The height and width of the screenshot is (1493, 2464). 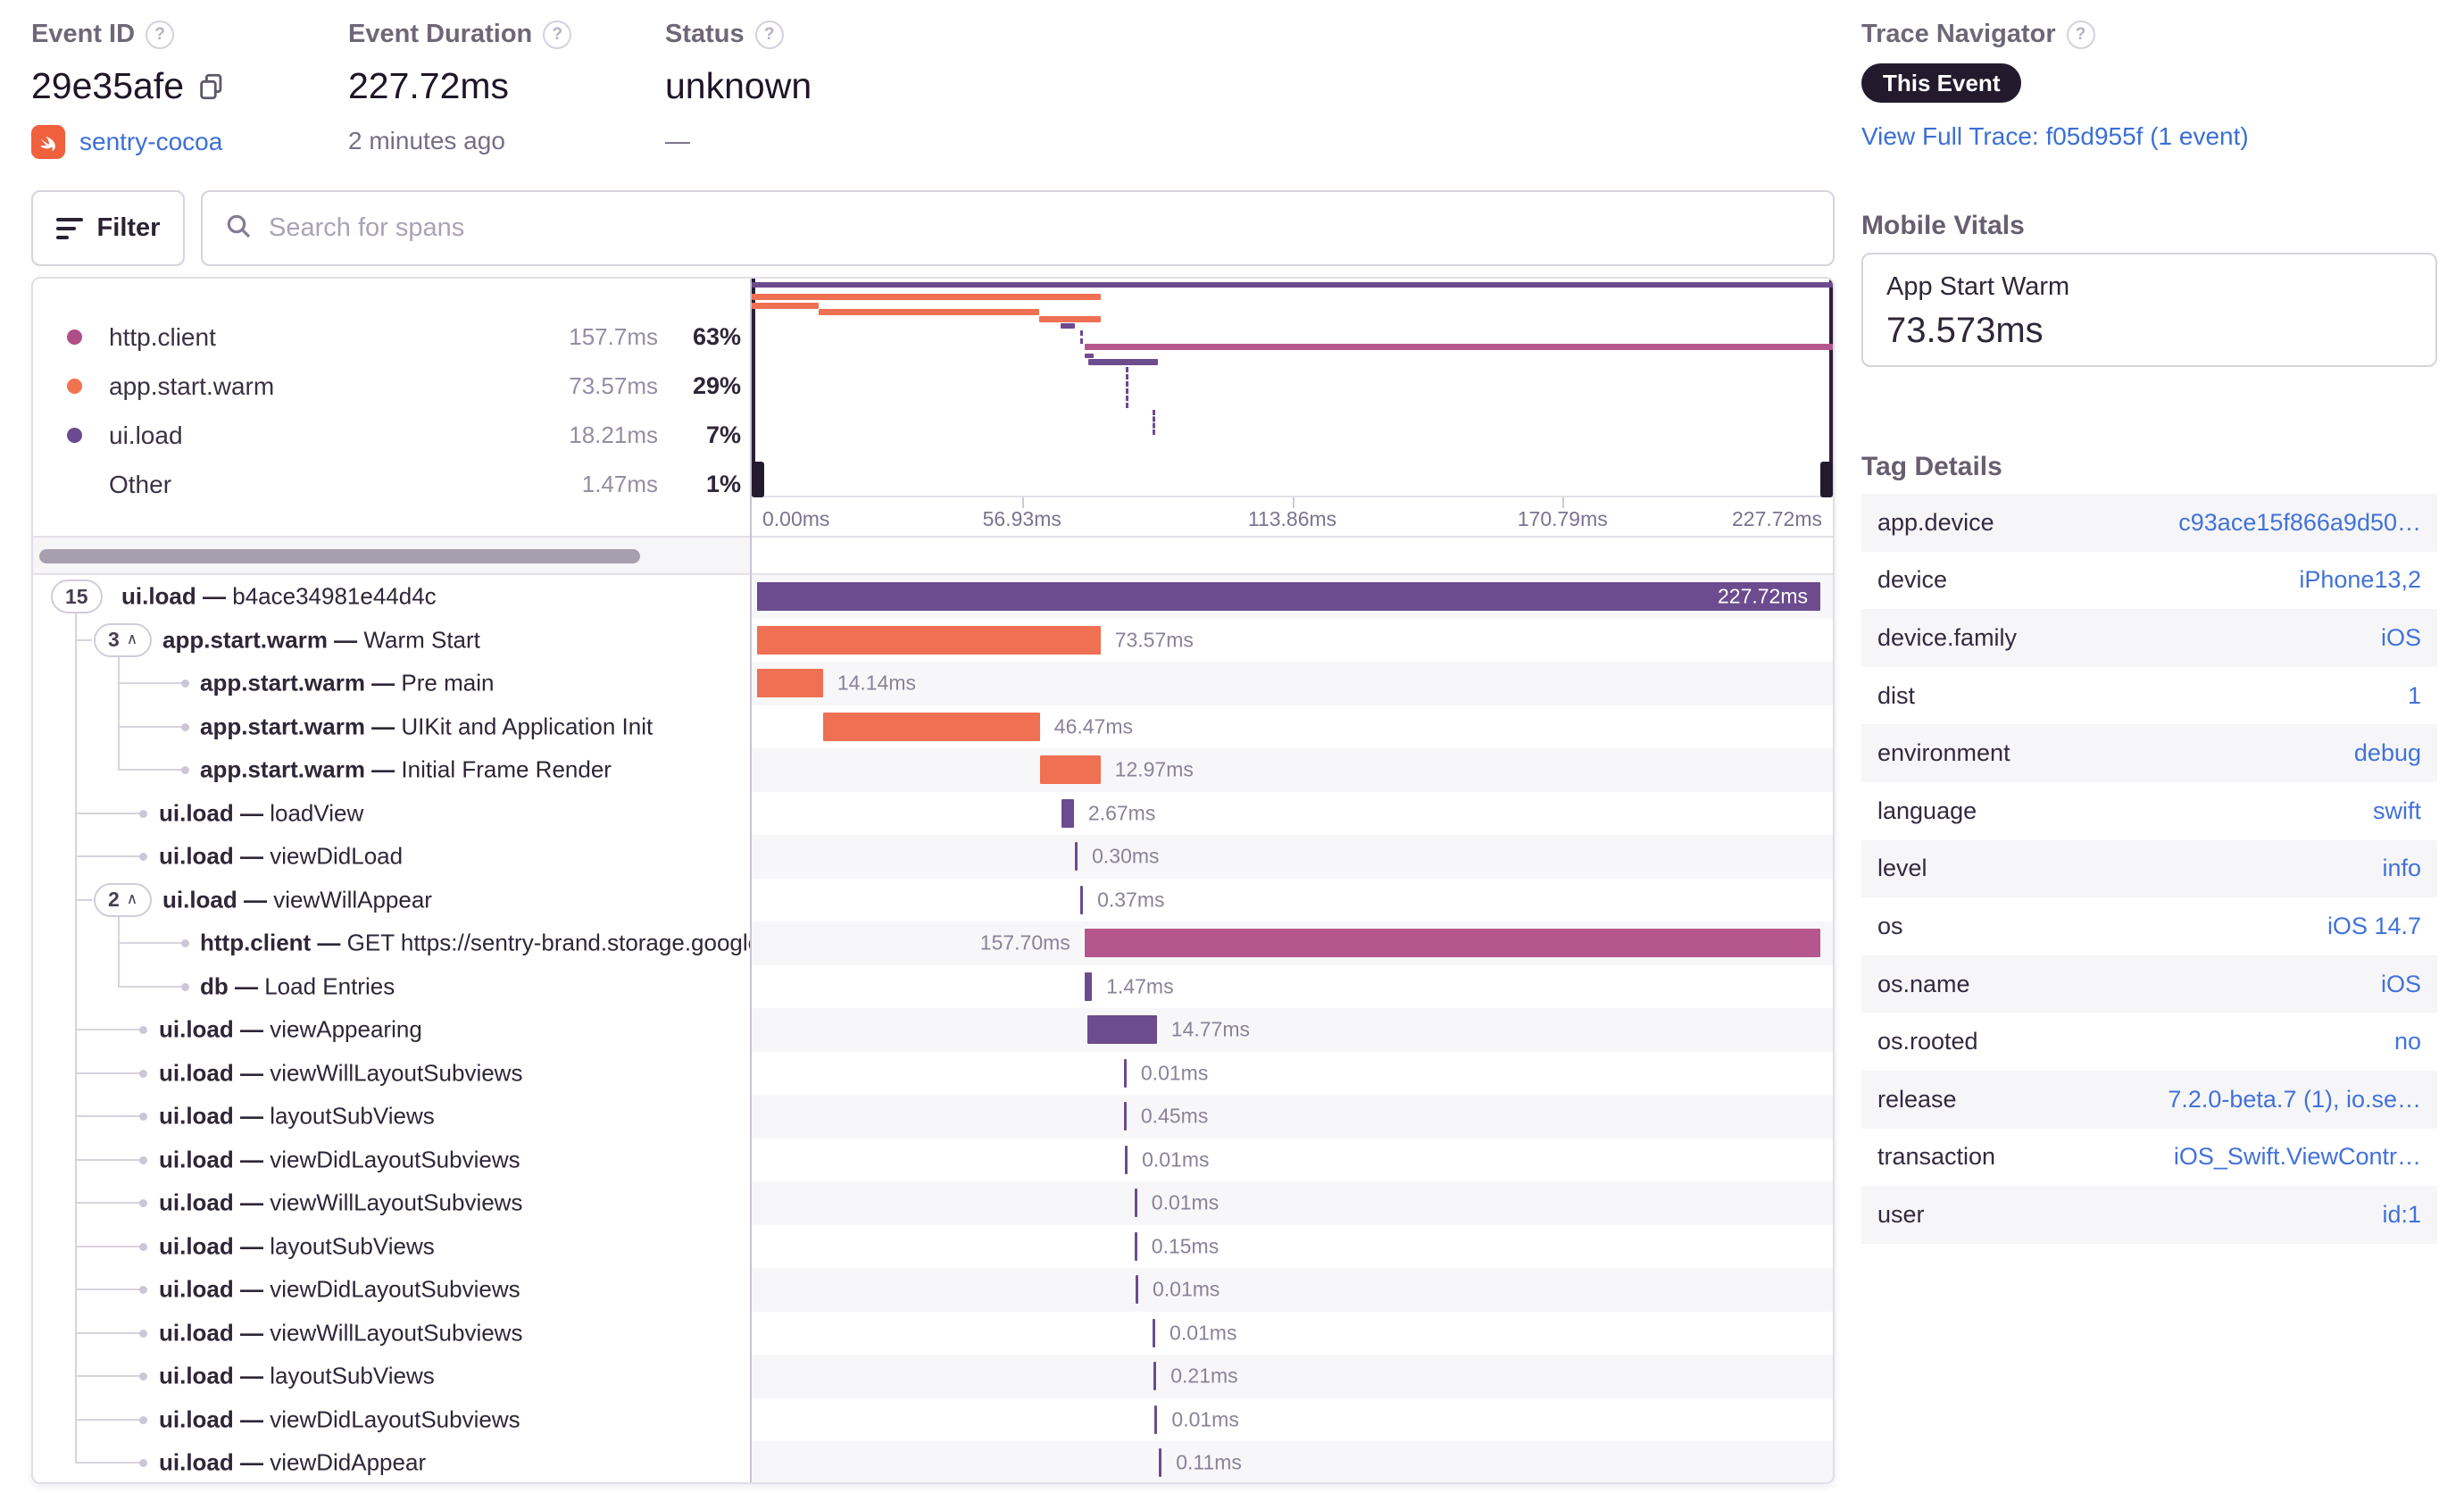 What do you see at coordinates (1122, 899) in the screenshot?
I see `span-duration-bar: 0.37ms` at bounding box center [1122, 899].